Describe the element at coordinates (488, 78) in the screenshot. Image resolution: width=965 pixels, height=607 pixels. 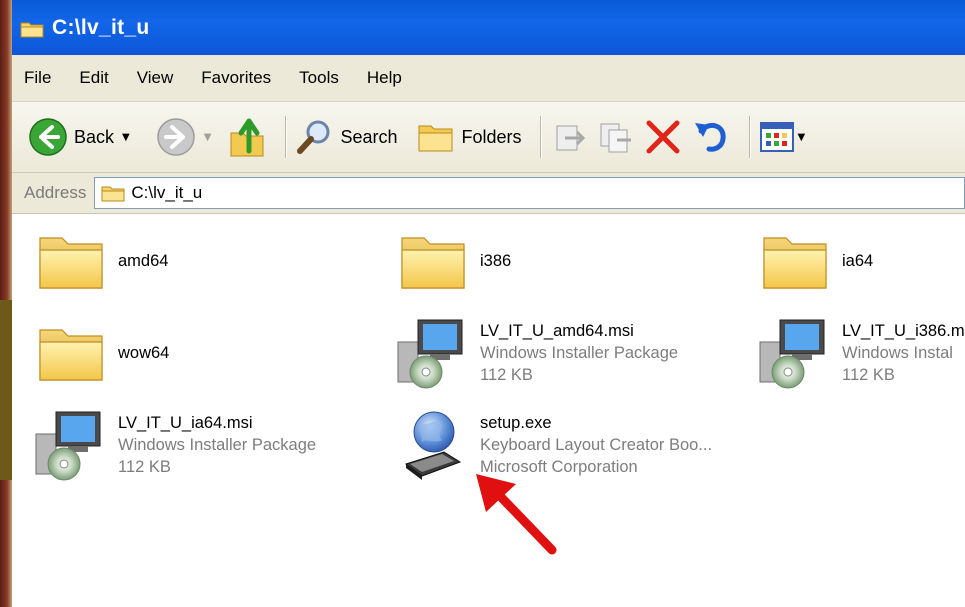
I see `menu-bar: File Edit View Favorites Tools Help` at that location.